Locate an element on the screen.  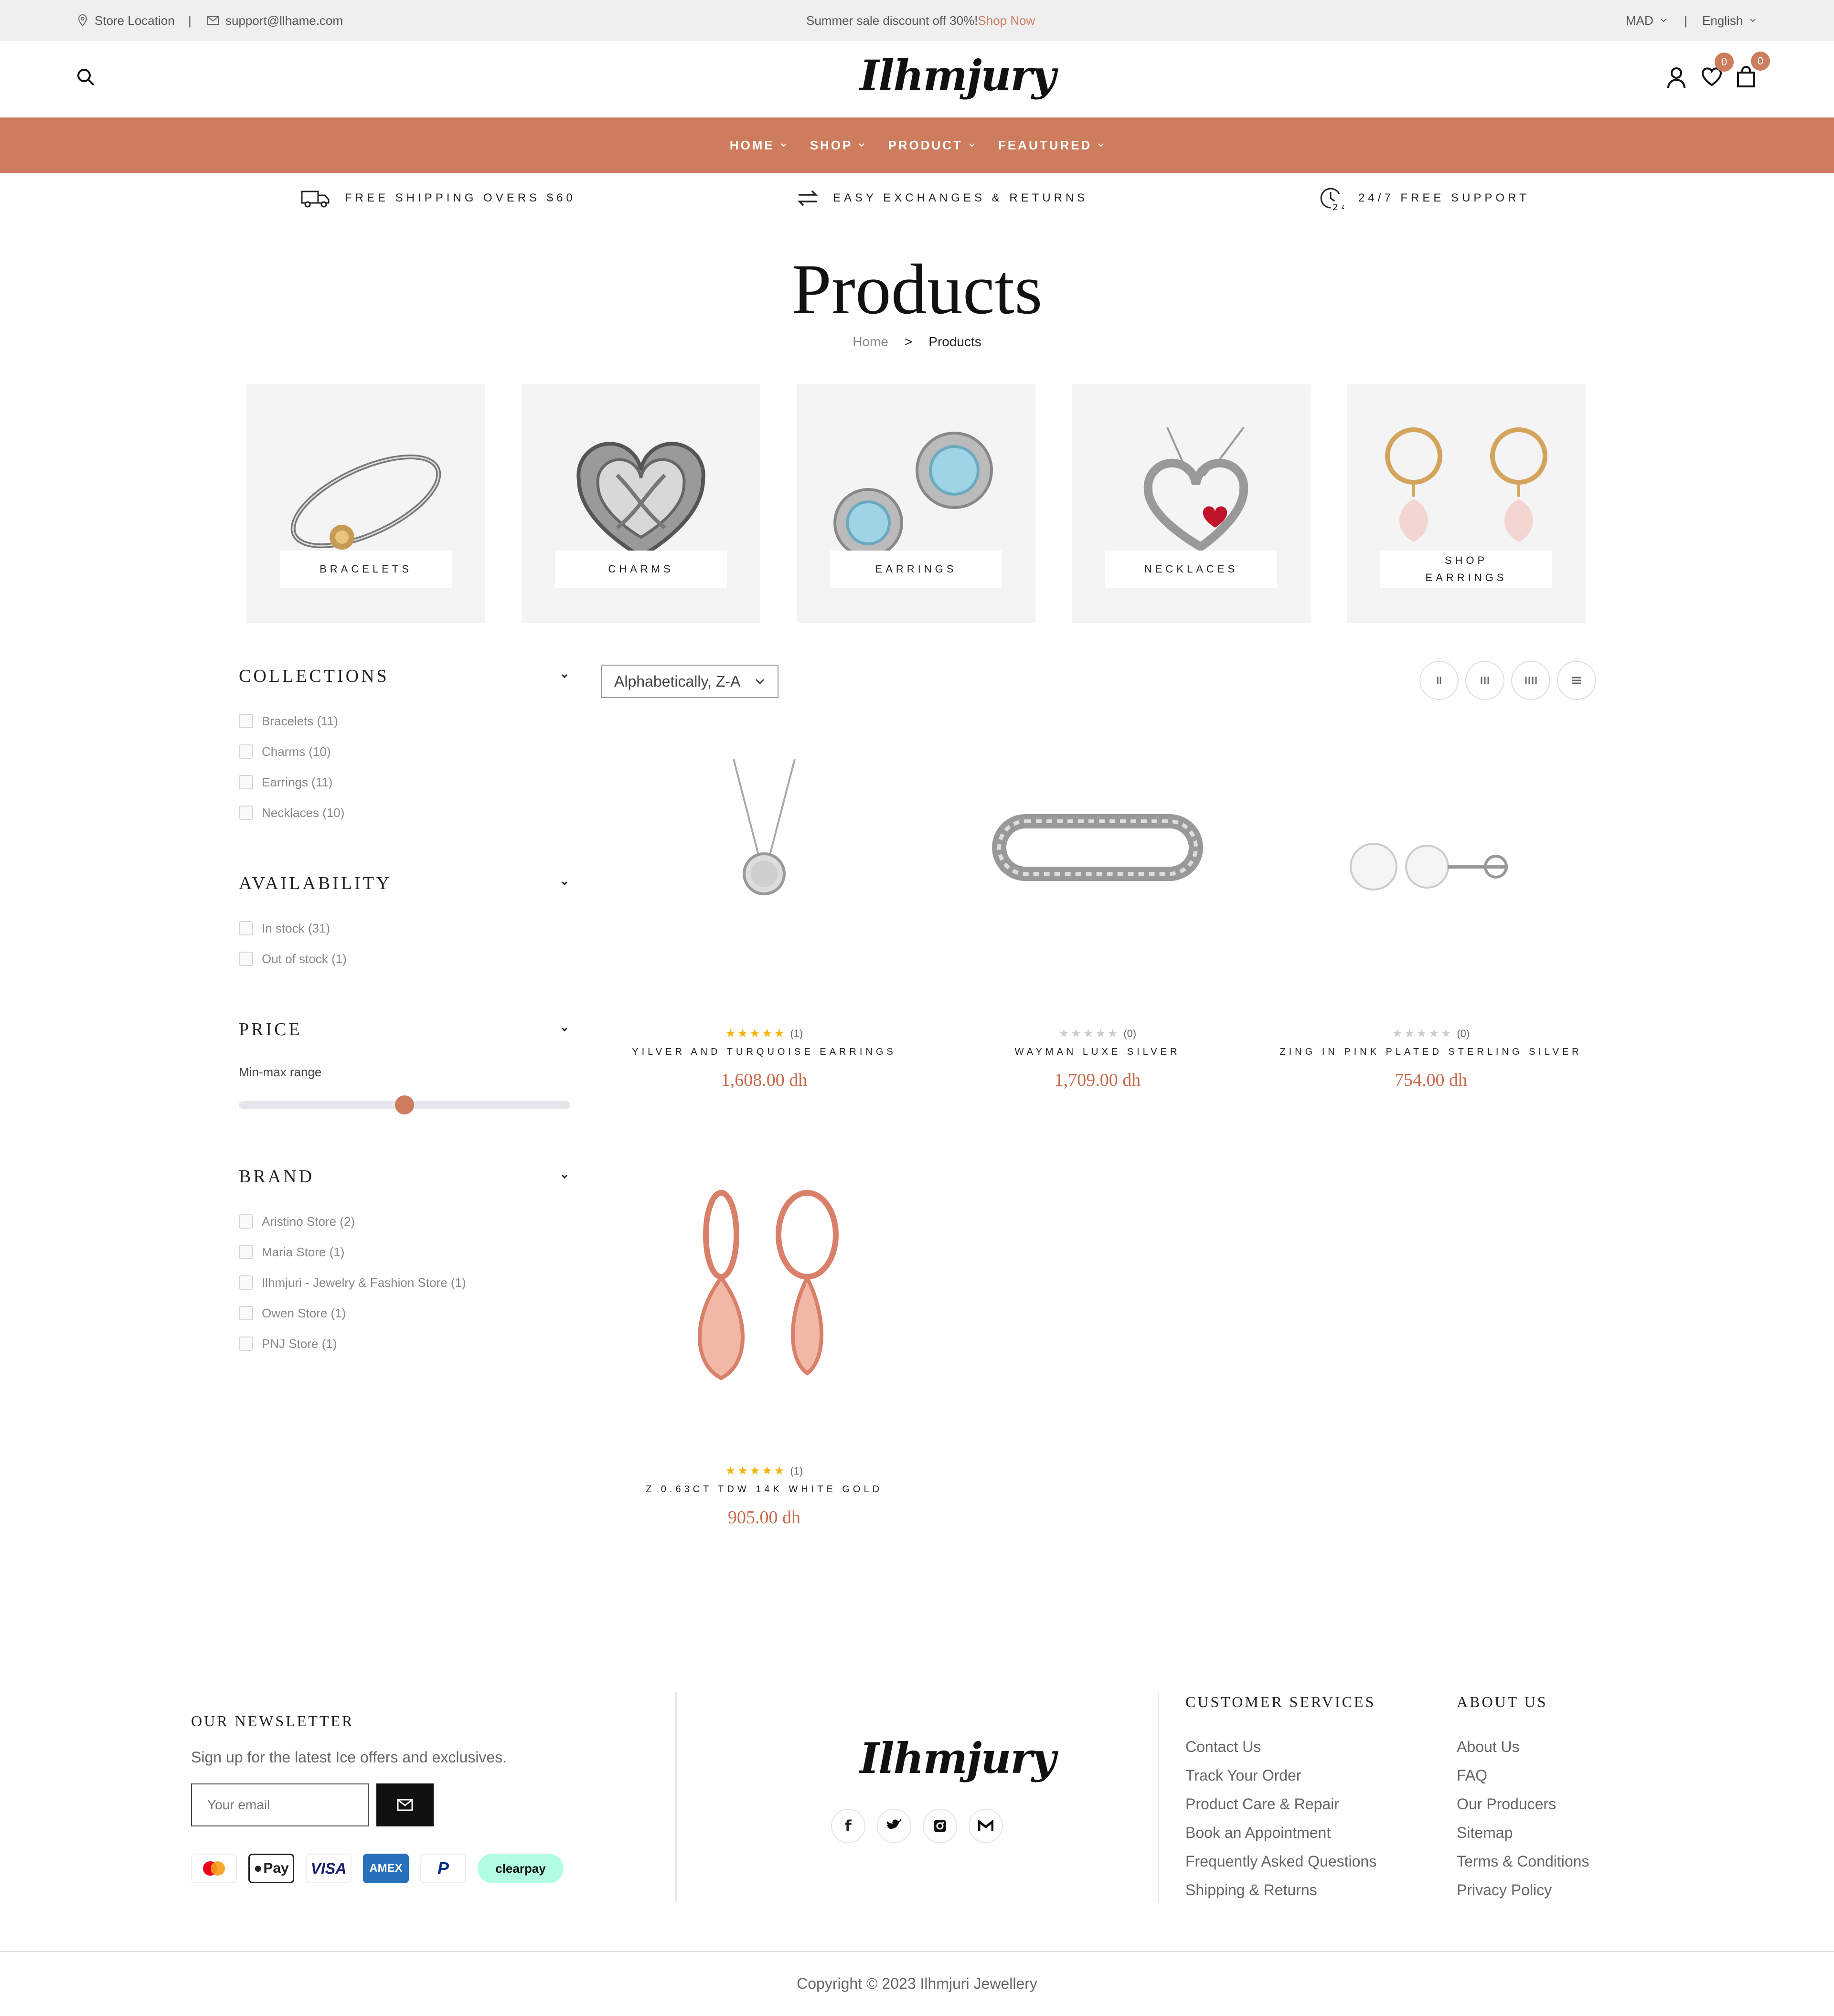
promo-shop-now-link: Shop Now is located at coordinates (1006, 20).